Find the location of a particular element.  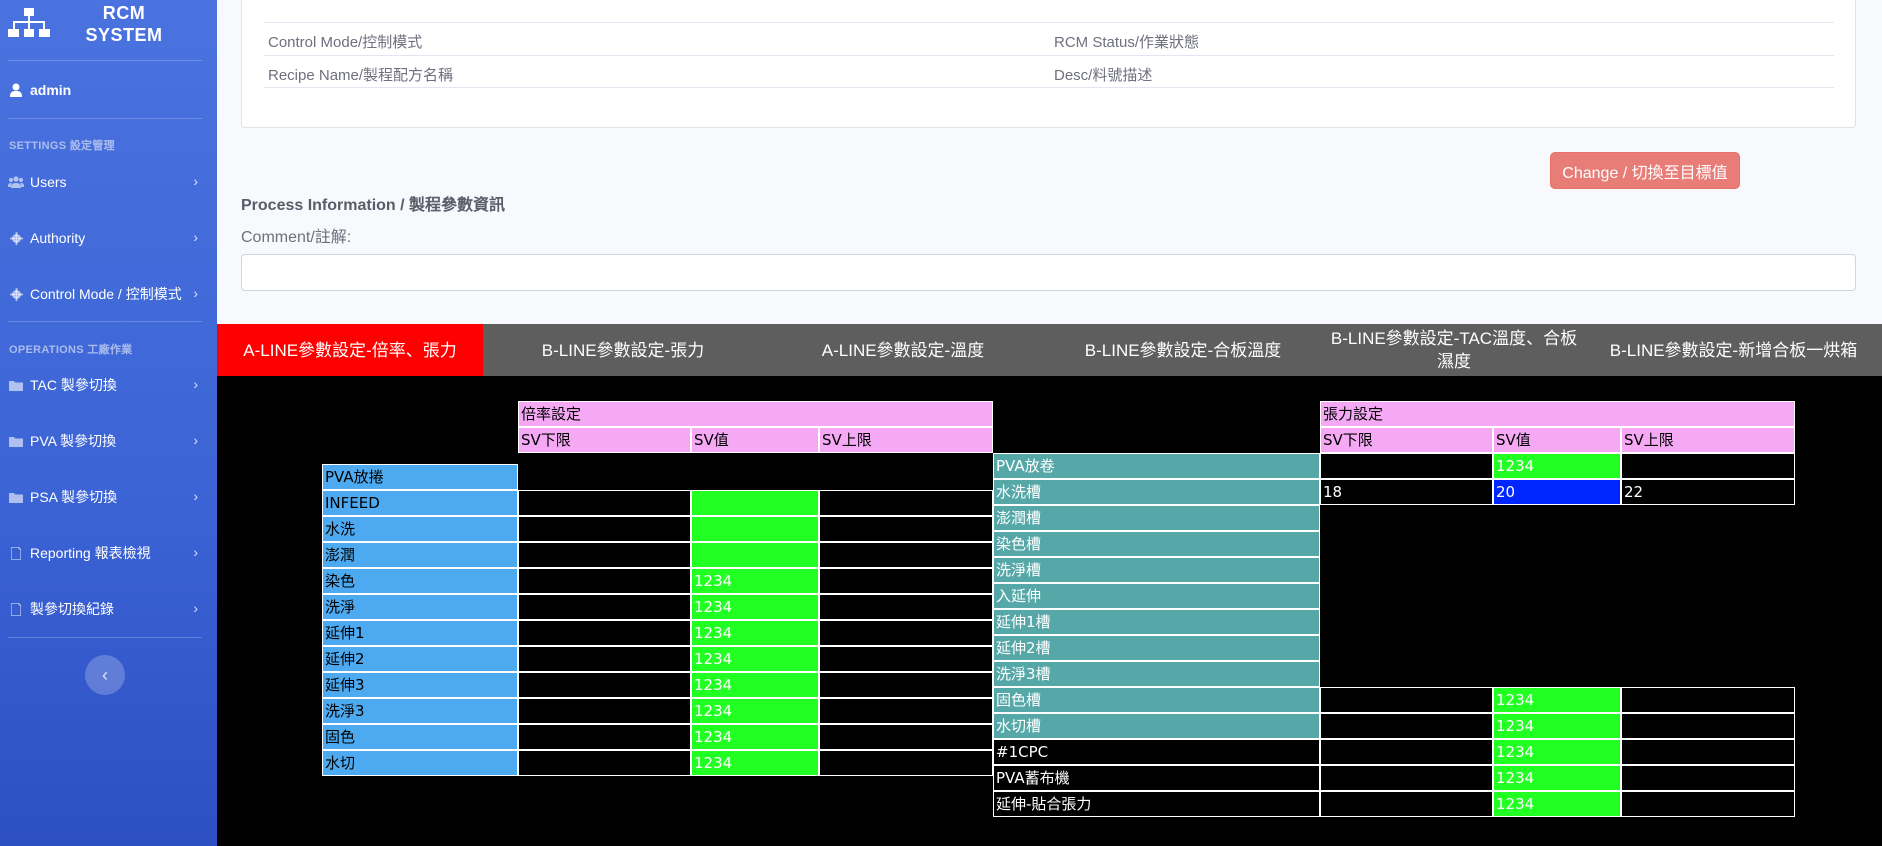

tension-table-header: SV下限 is located at coordinates (1406, 440).